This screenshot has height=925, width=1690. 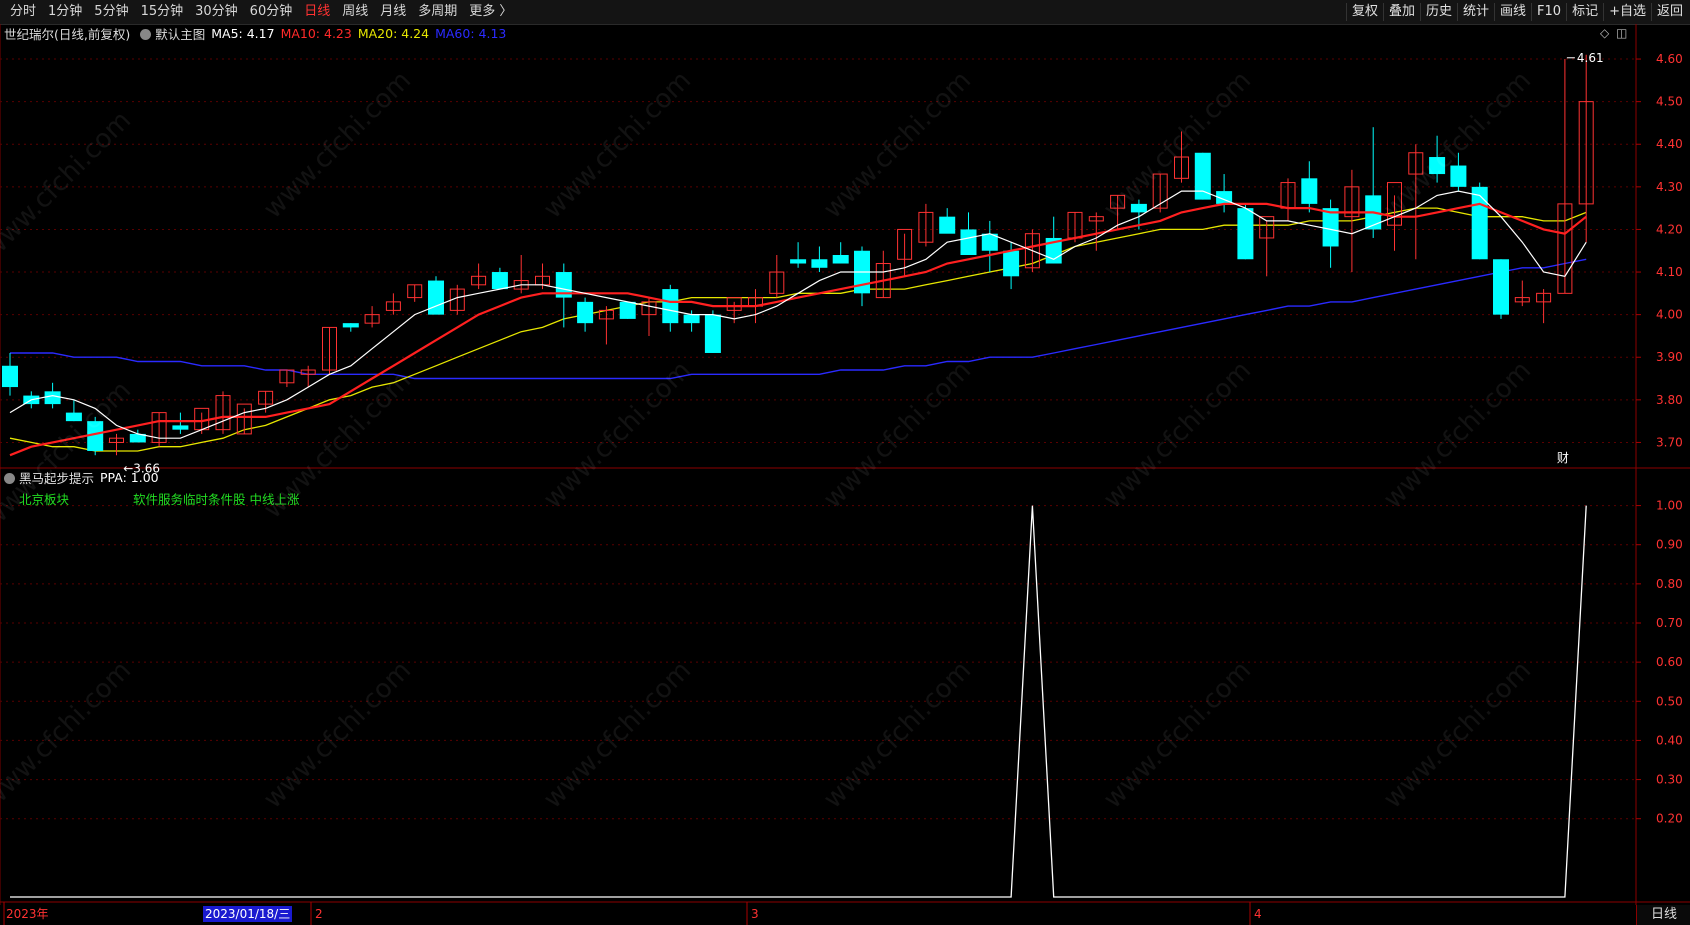 I want to click on main-y-tick-label: 4.50, so click(x=1669, y=102).